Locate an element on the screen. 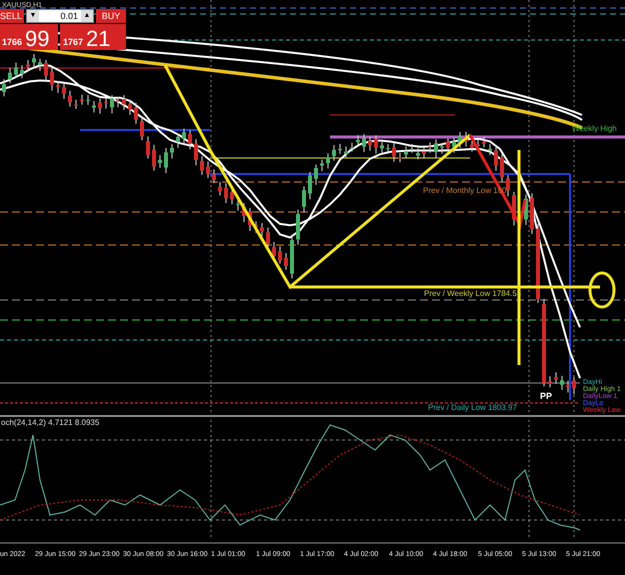 Image resolution: width=625 pixels, height=575 pixels. indicator-label: och(24,14,2) 4.7121 8.0935 is located at coordinates (50, 422).